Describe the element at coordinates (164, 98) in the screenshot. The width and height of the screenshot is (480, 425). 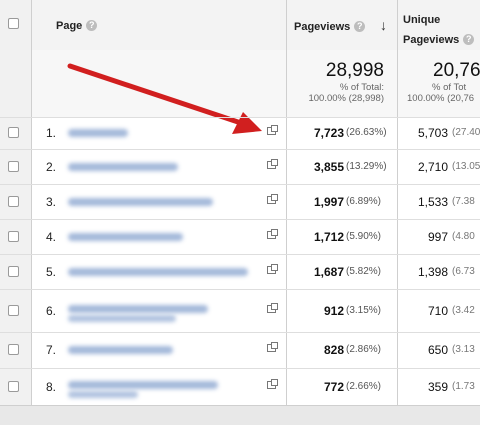
I see `red-arrow-annotation` at that location.